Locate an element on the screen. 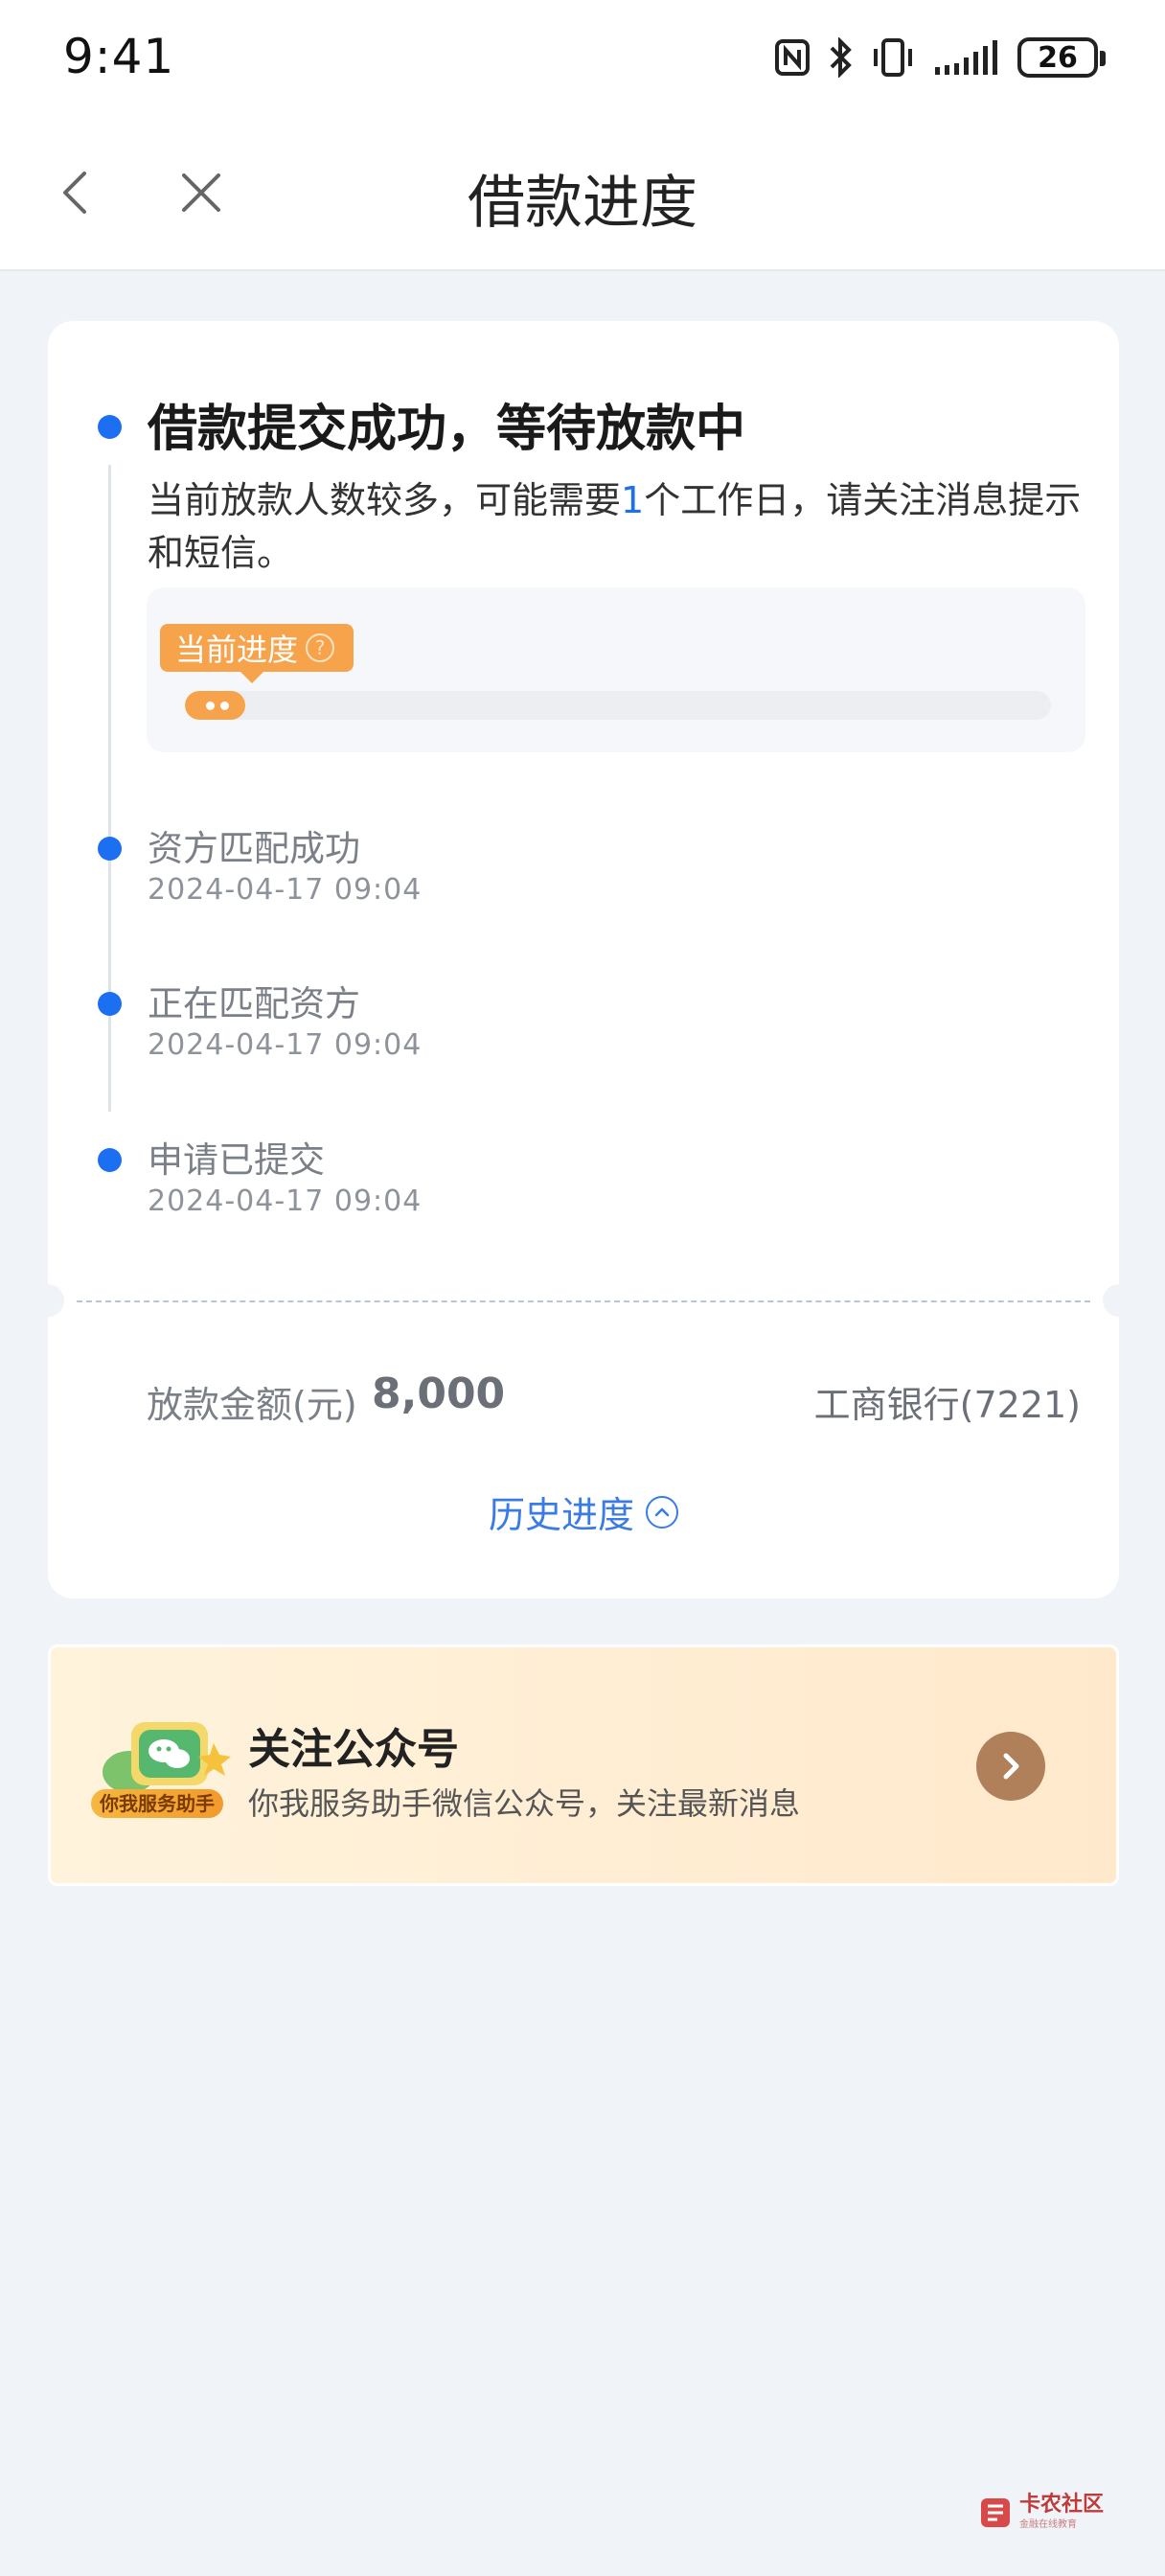 This screenshot has height=2576, width=1165. nav-bar: 借款进度 is located at coordinates (582, 195).